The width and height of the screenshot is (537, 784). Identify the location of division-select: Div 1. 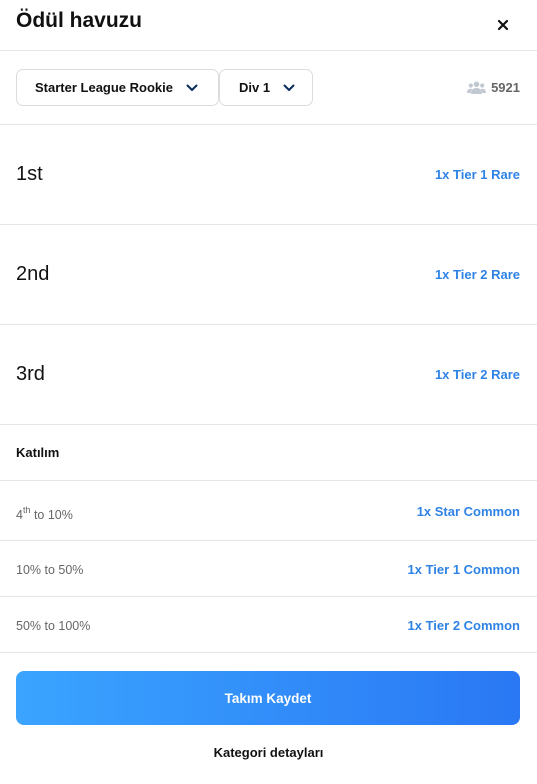
(266, 87).